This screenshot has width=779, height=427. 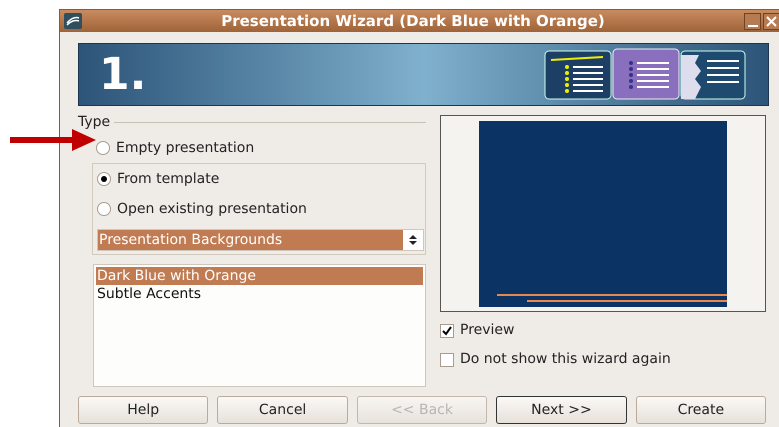 What do you see at coordinates (487, 330) in the screenshot?
I see `checkbox-label: Preview` at bounding box center [487, 330].